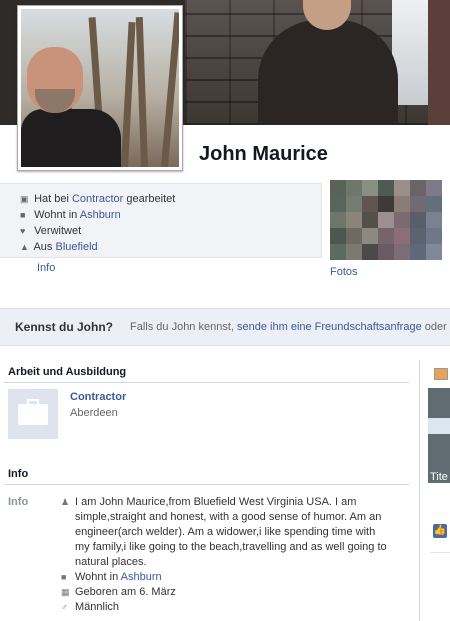 The height and width of the screenshot is (621, 450). I want to click on tab-photos: Fotos, so click(344, 272).